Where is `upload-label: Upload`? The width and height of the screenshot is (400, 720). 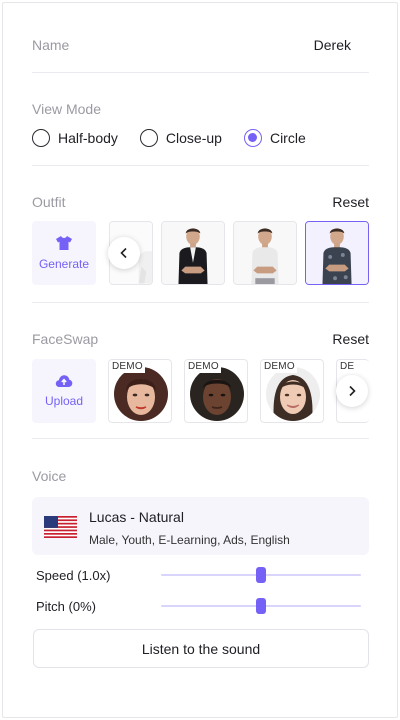
upload-label: Upload is located at coordinates (64, 401).